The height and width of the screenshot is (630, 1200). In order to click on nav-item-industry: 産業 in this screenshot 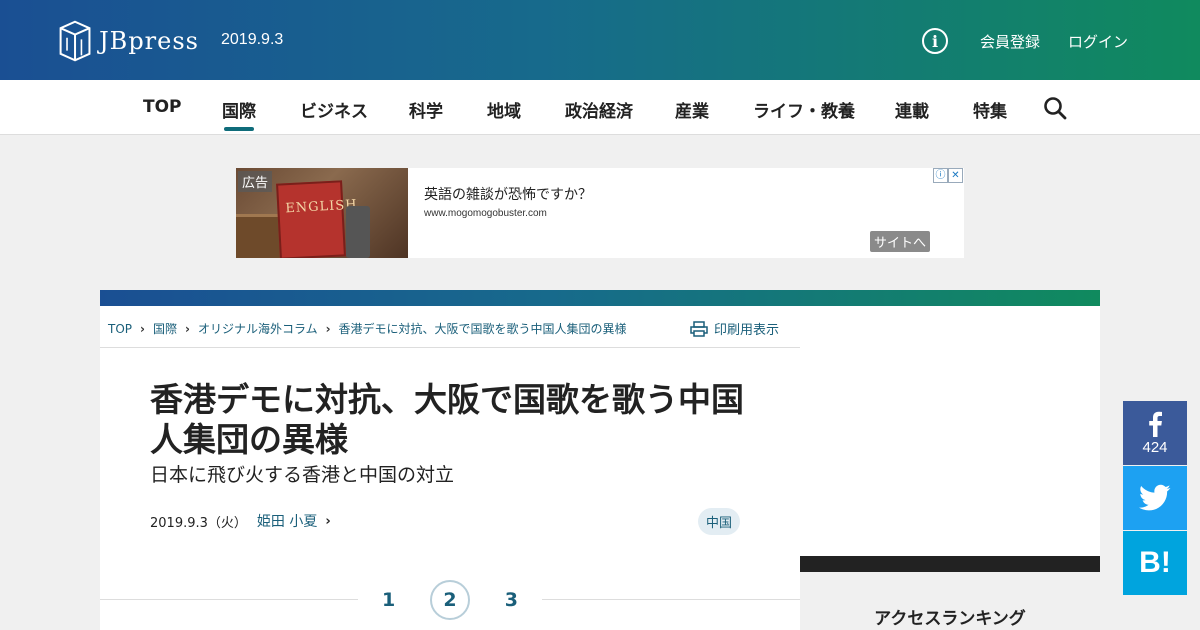, I will do `click(692, 109)`.